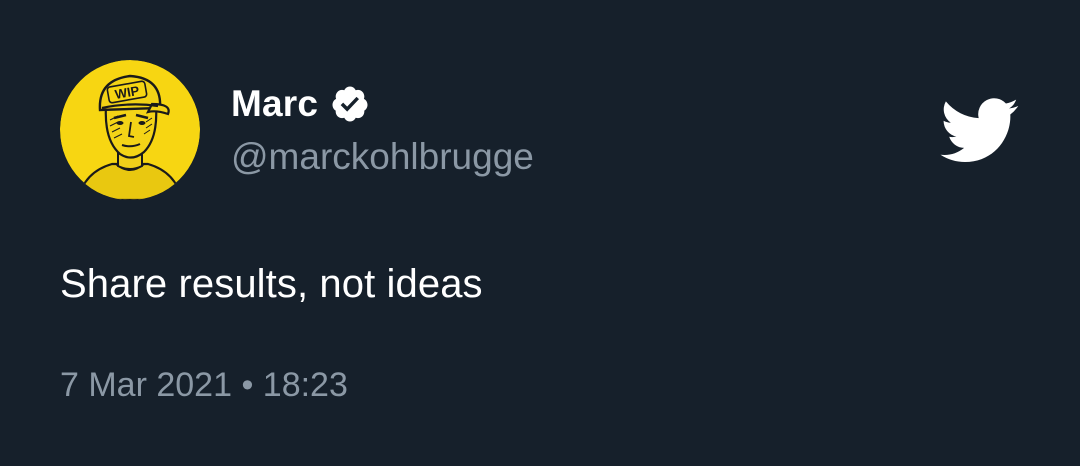  I want to click on avatar: WIP, so click(130, 130).